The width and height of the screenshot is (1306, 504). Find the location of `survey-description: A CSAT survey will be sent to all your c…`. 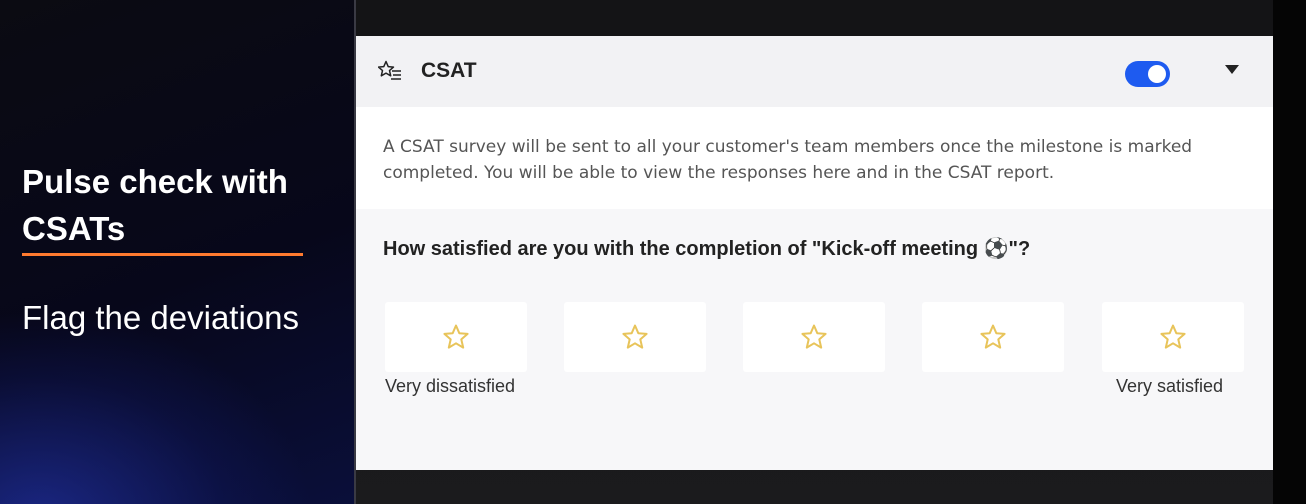

survey-description: A CSAT survey will be sent to all your c… is located at coordinates (788, 160).